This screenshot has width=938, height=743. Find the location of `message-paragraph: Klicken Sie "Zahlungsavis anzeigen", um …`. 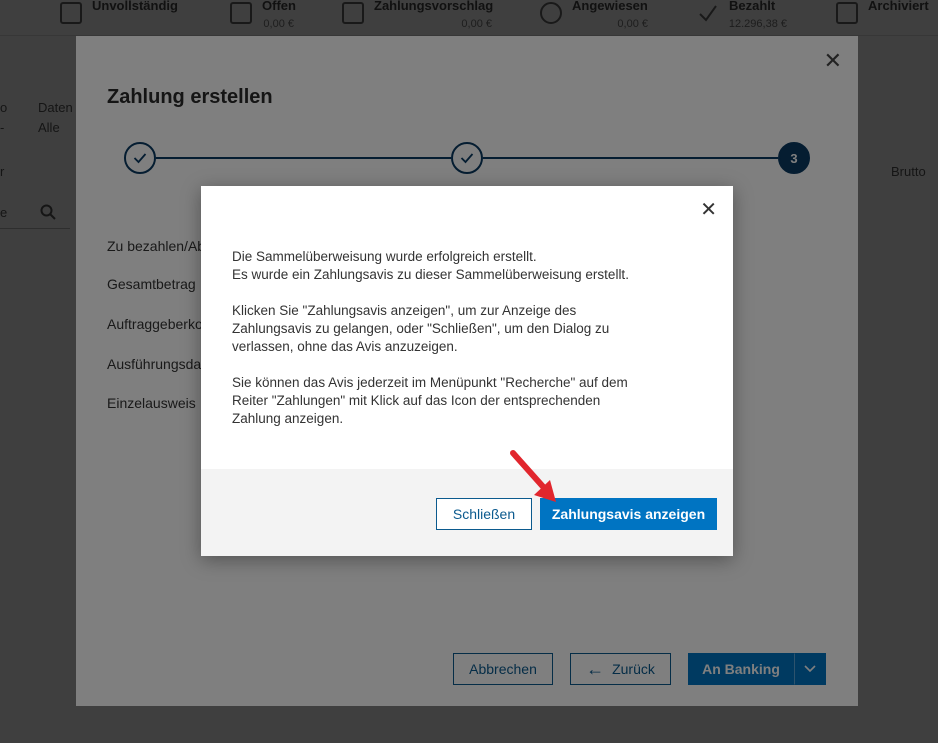

message-paragraph: Klicken Sie "Zahlungsavis anzeigen", um … is located at coordinates (421, 328).